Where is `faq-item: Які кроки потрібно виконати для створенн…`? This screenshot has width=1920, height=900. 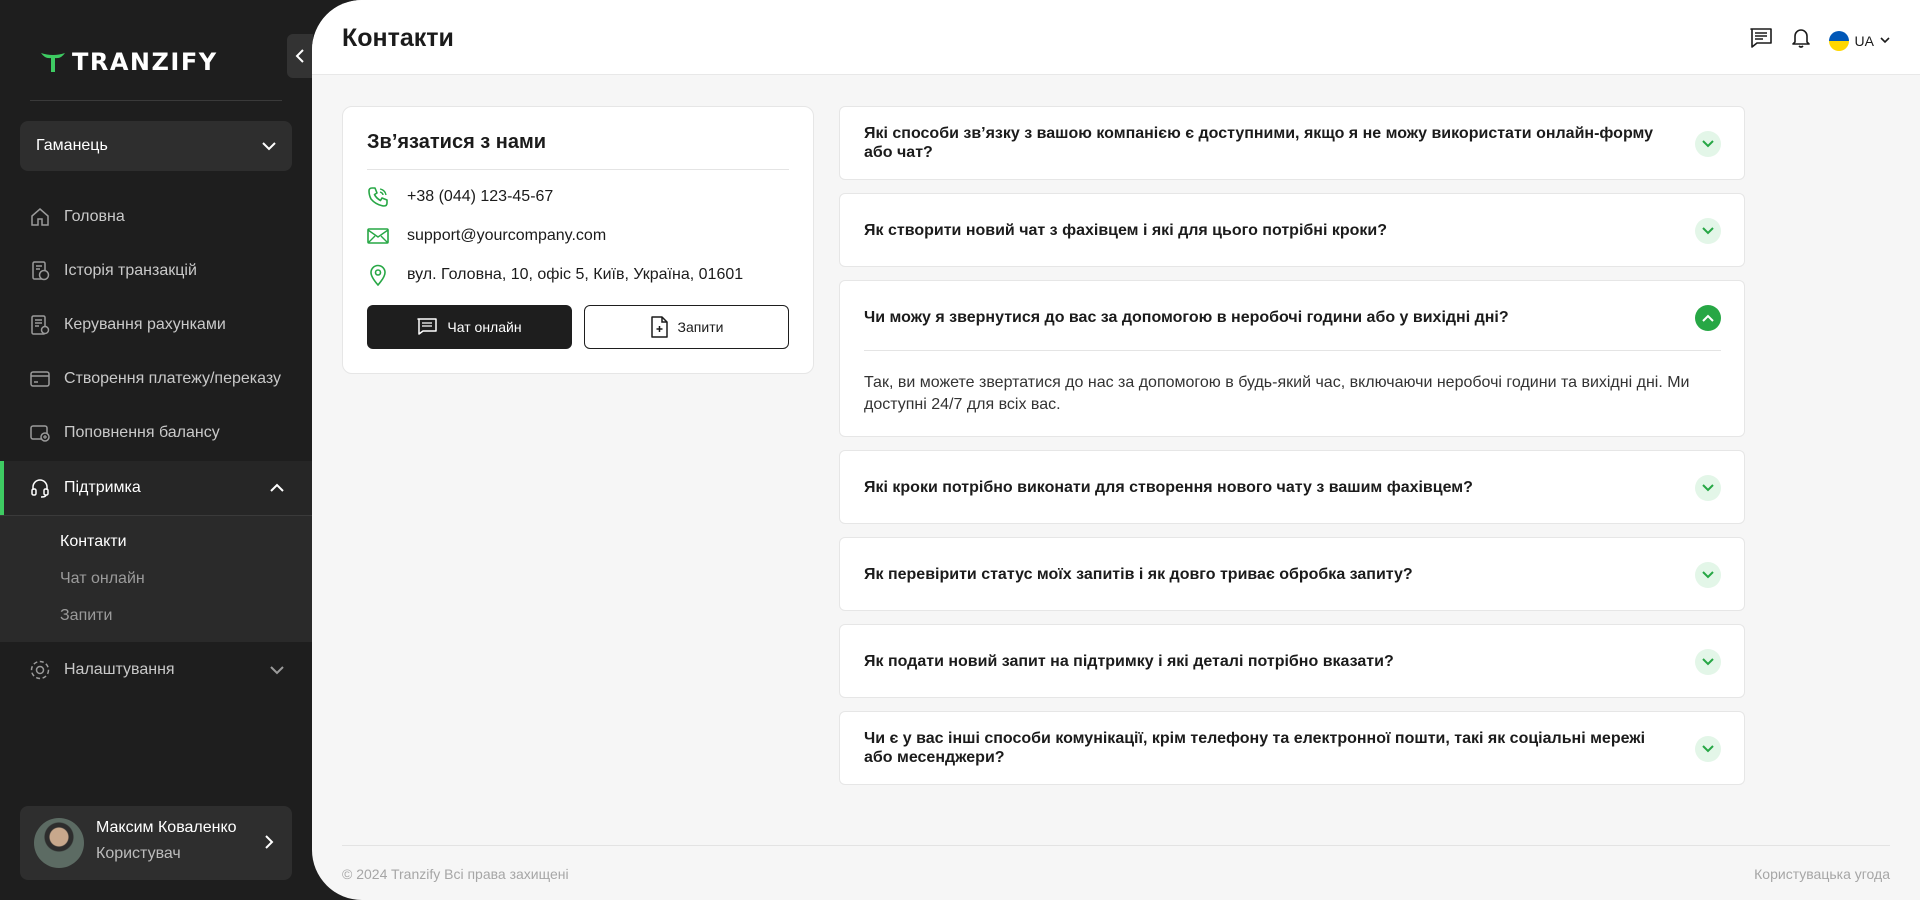 faq-item: Які кроки потрібно виконати для створенн… is located at coordinates (1292, 487).